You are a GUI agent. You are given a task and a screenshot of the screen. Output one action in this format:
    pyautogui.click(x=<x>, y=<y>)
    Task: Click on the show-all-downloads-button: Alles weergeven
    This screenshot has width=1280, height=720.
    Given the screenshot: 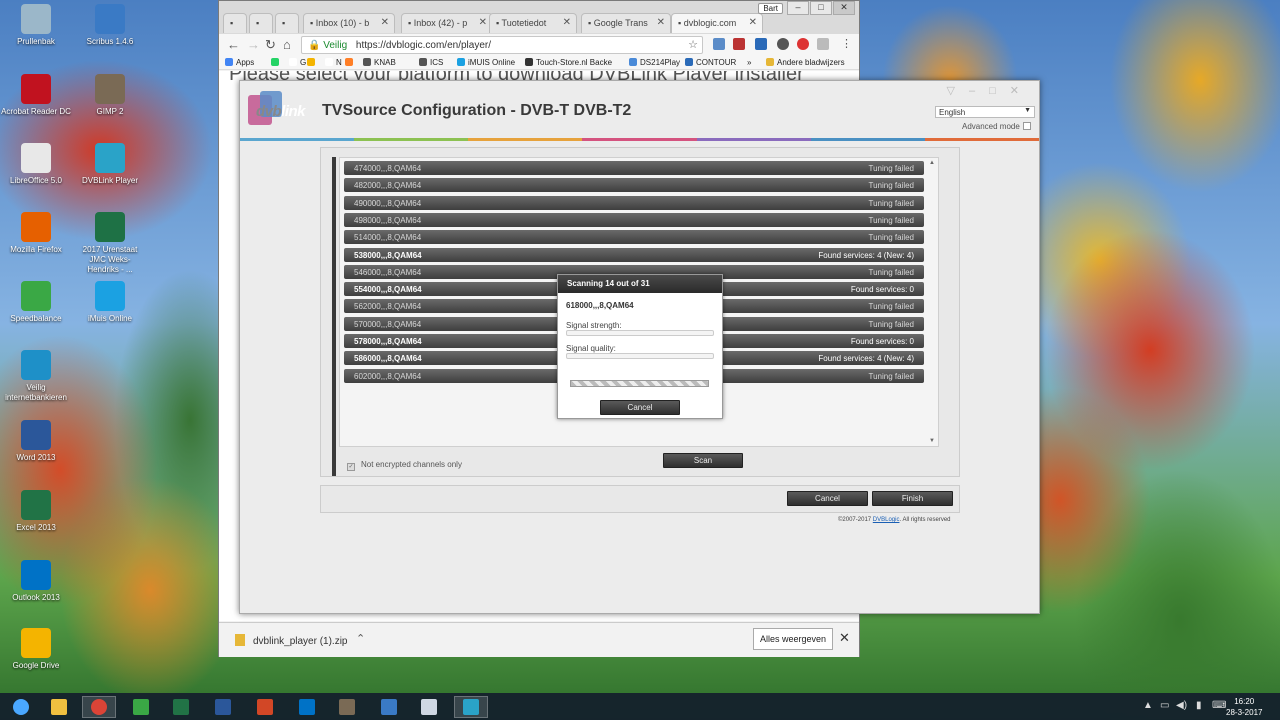 What is the action you would take?
    pyautogui.click(x=793, y=639)
    